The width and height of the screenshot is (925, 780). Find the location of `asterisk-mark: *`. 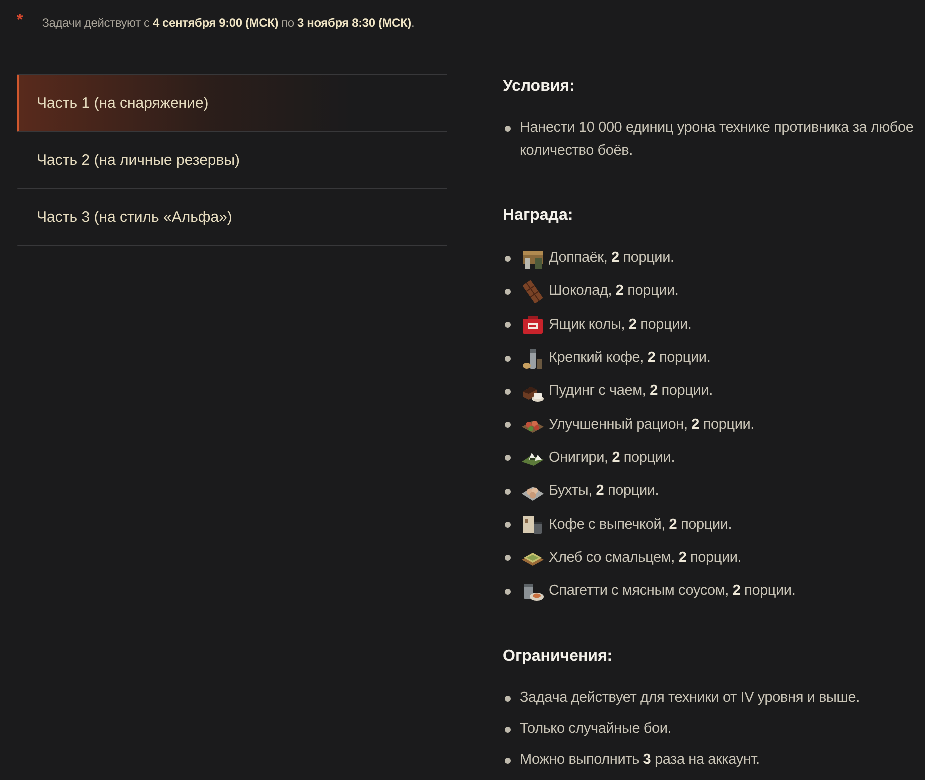

asterisk-mark: * is located at coordinates (20, 21).